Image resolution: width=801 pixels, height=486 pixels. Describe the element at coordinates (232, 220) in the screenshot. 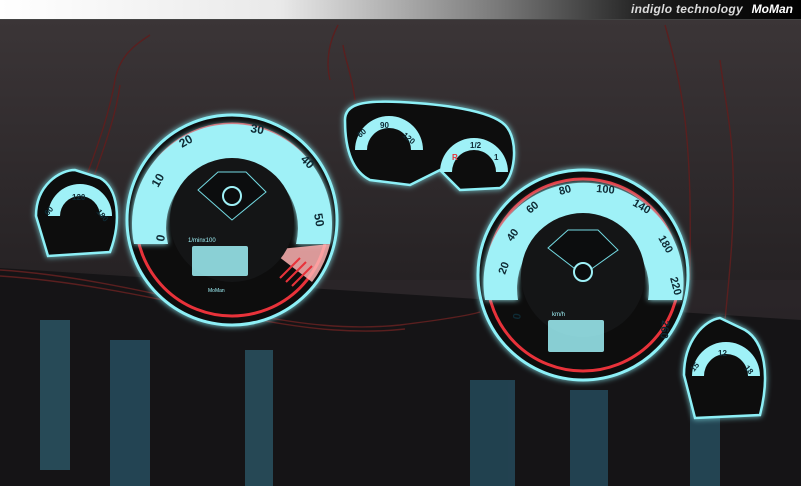

I see `tachometer: 0 10 20 30 40 50 1/minx100 MoMan` at that location.